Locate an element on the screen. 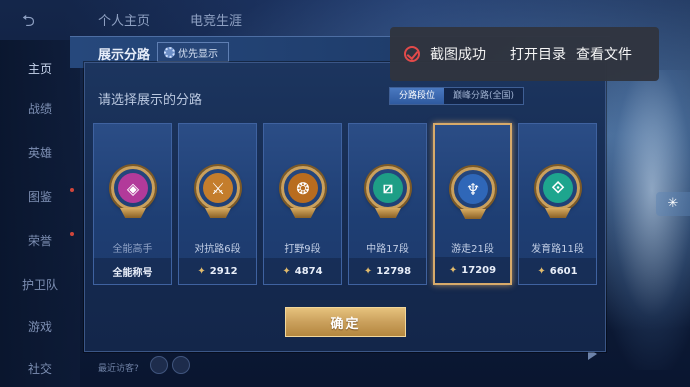  badge: ◈ is located at coordinates (133, 188).